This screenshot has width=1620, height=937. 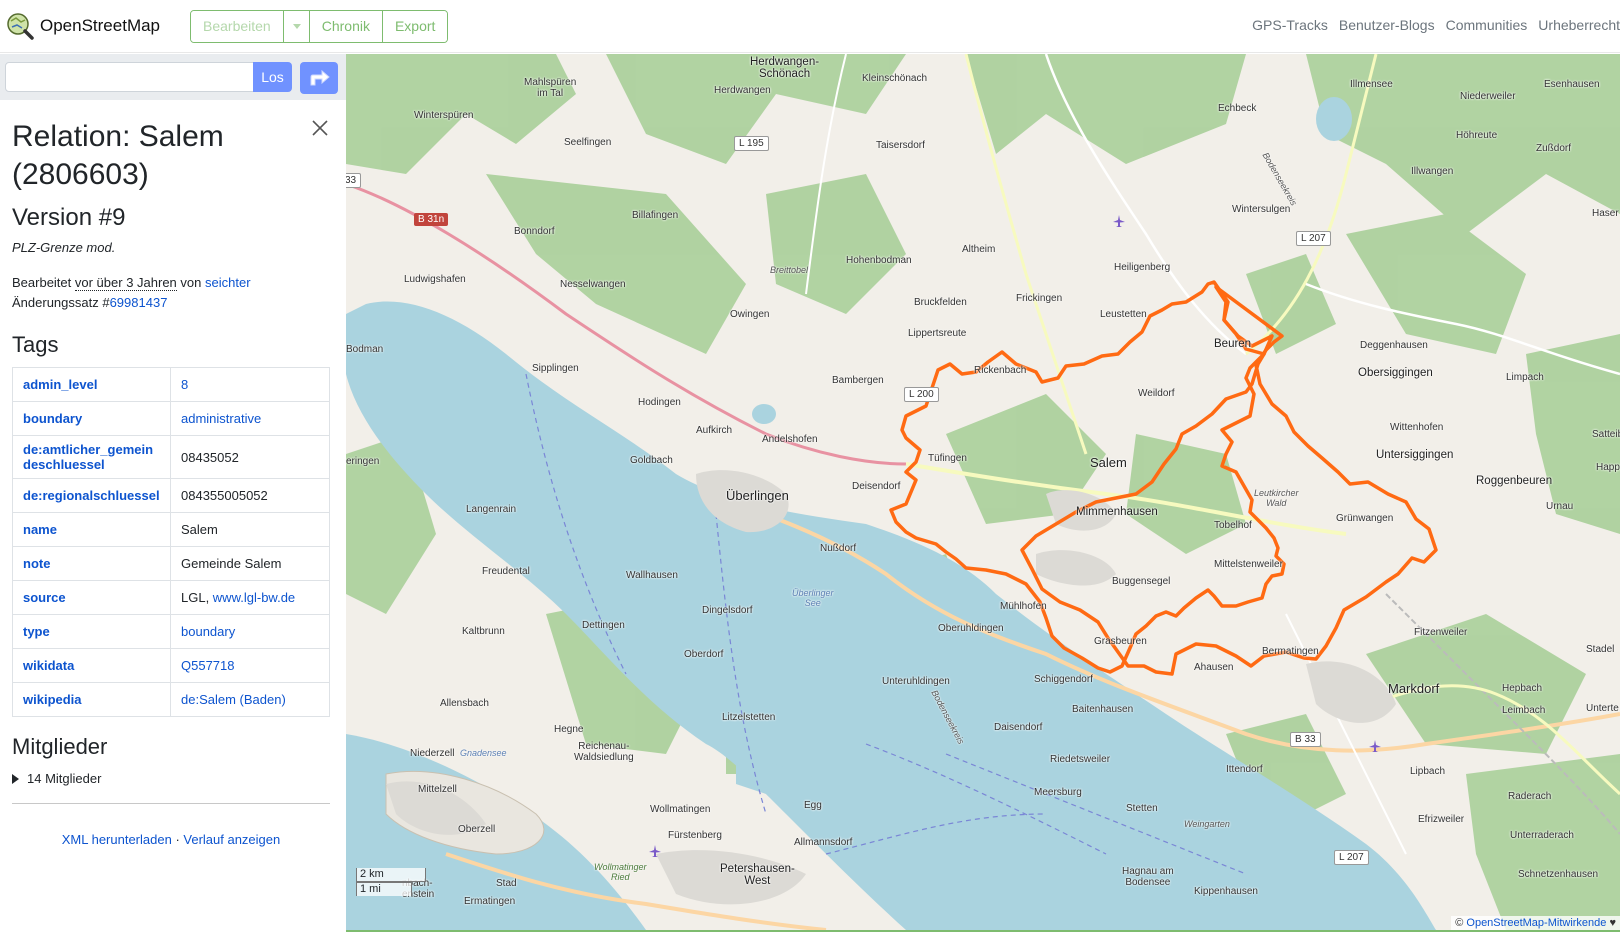 What do you see at coordinates (100, 25) in the screenshot?
I see `brand-name: OpenStreetMap` at bounding box center [100, 25].